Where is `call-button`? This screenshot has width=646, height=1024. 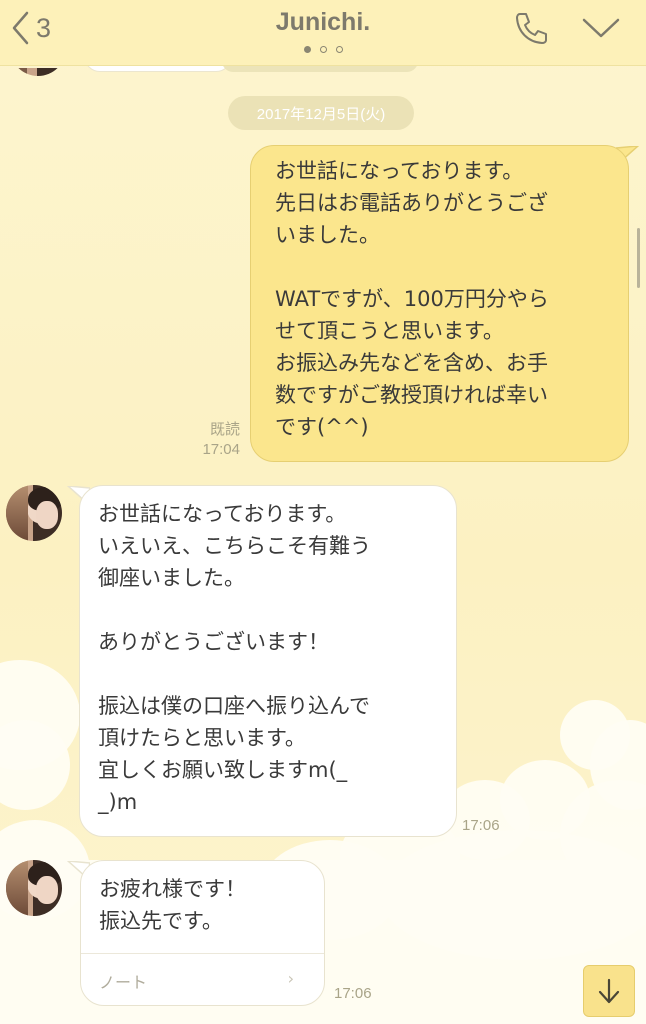
call-button is located at coordinates (530, 28).